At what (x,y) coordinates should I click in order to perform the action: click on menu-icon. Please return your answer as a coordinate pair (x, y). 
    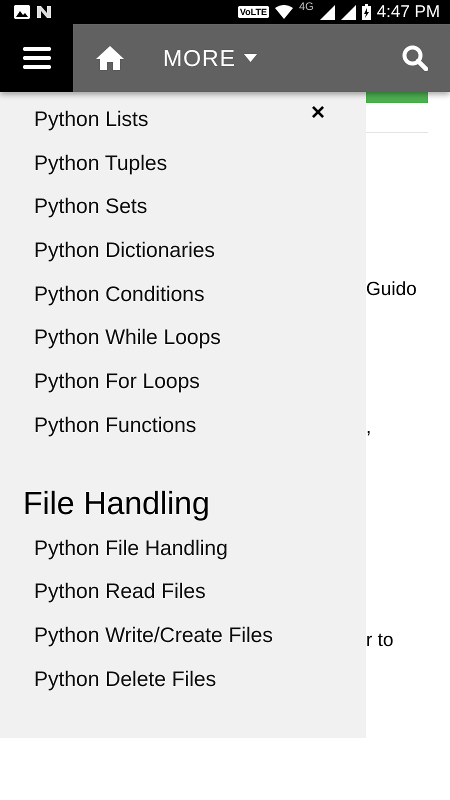
    Looking at the image, I should click on (36, 58).